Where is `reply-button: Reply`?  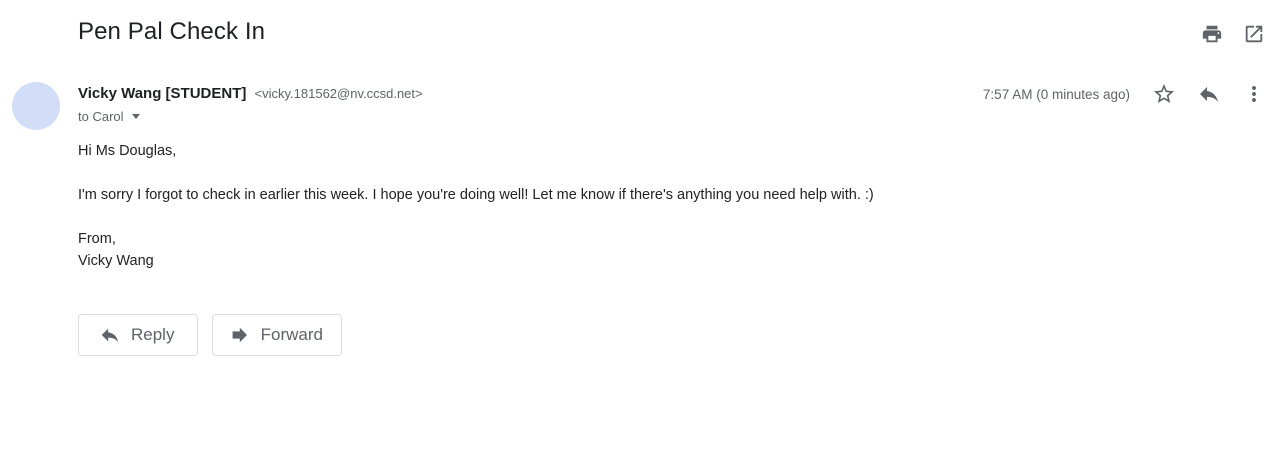 reply-button: Reply is located at coordinates (138, 335).